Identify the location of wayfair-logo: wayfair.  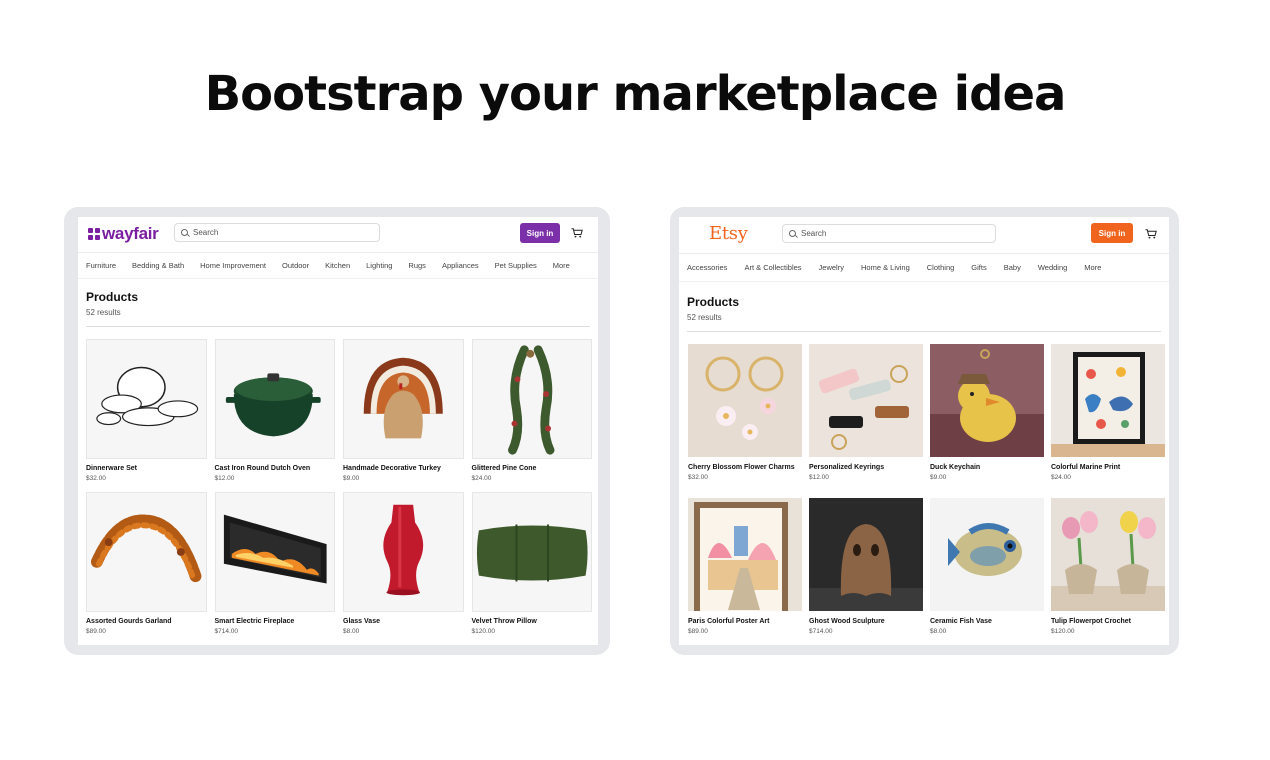
(123, 234).